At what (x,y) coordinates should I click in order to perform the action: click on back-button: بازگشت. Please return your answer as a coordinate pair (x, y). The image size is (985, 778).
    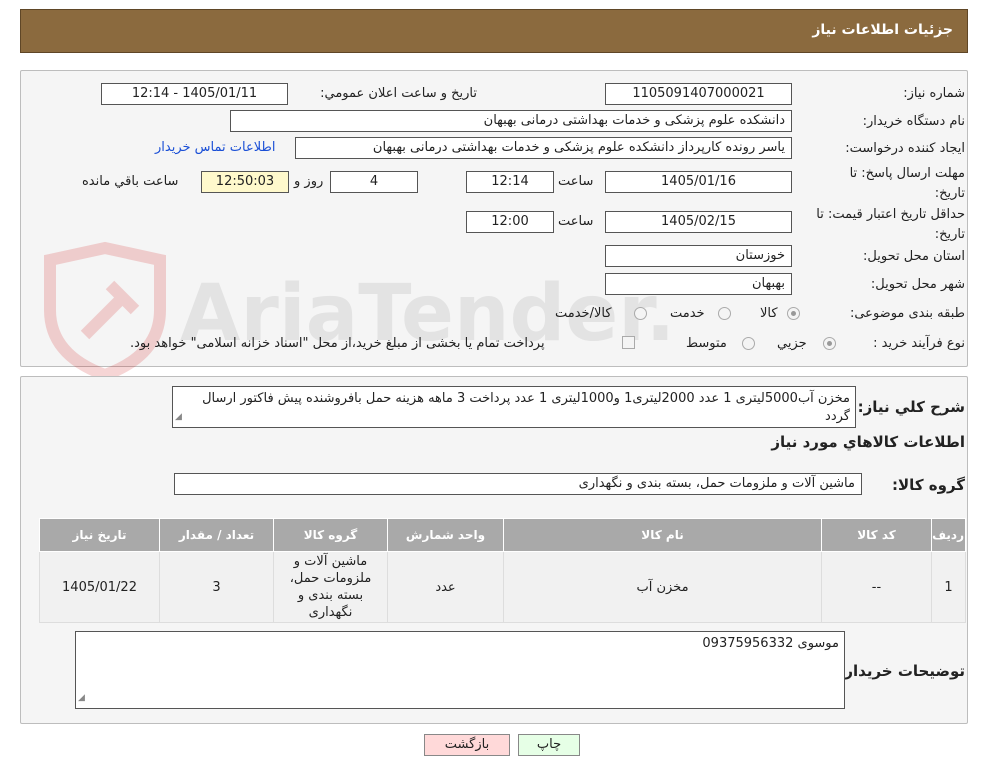
    Looking at the image, I should click on (467, 745).